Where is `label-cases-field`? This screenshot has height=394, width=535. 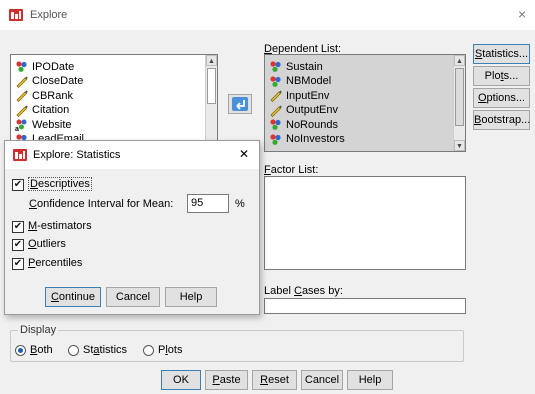
label-cases-field is located at coordinates (365, 306).